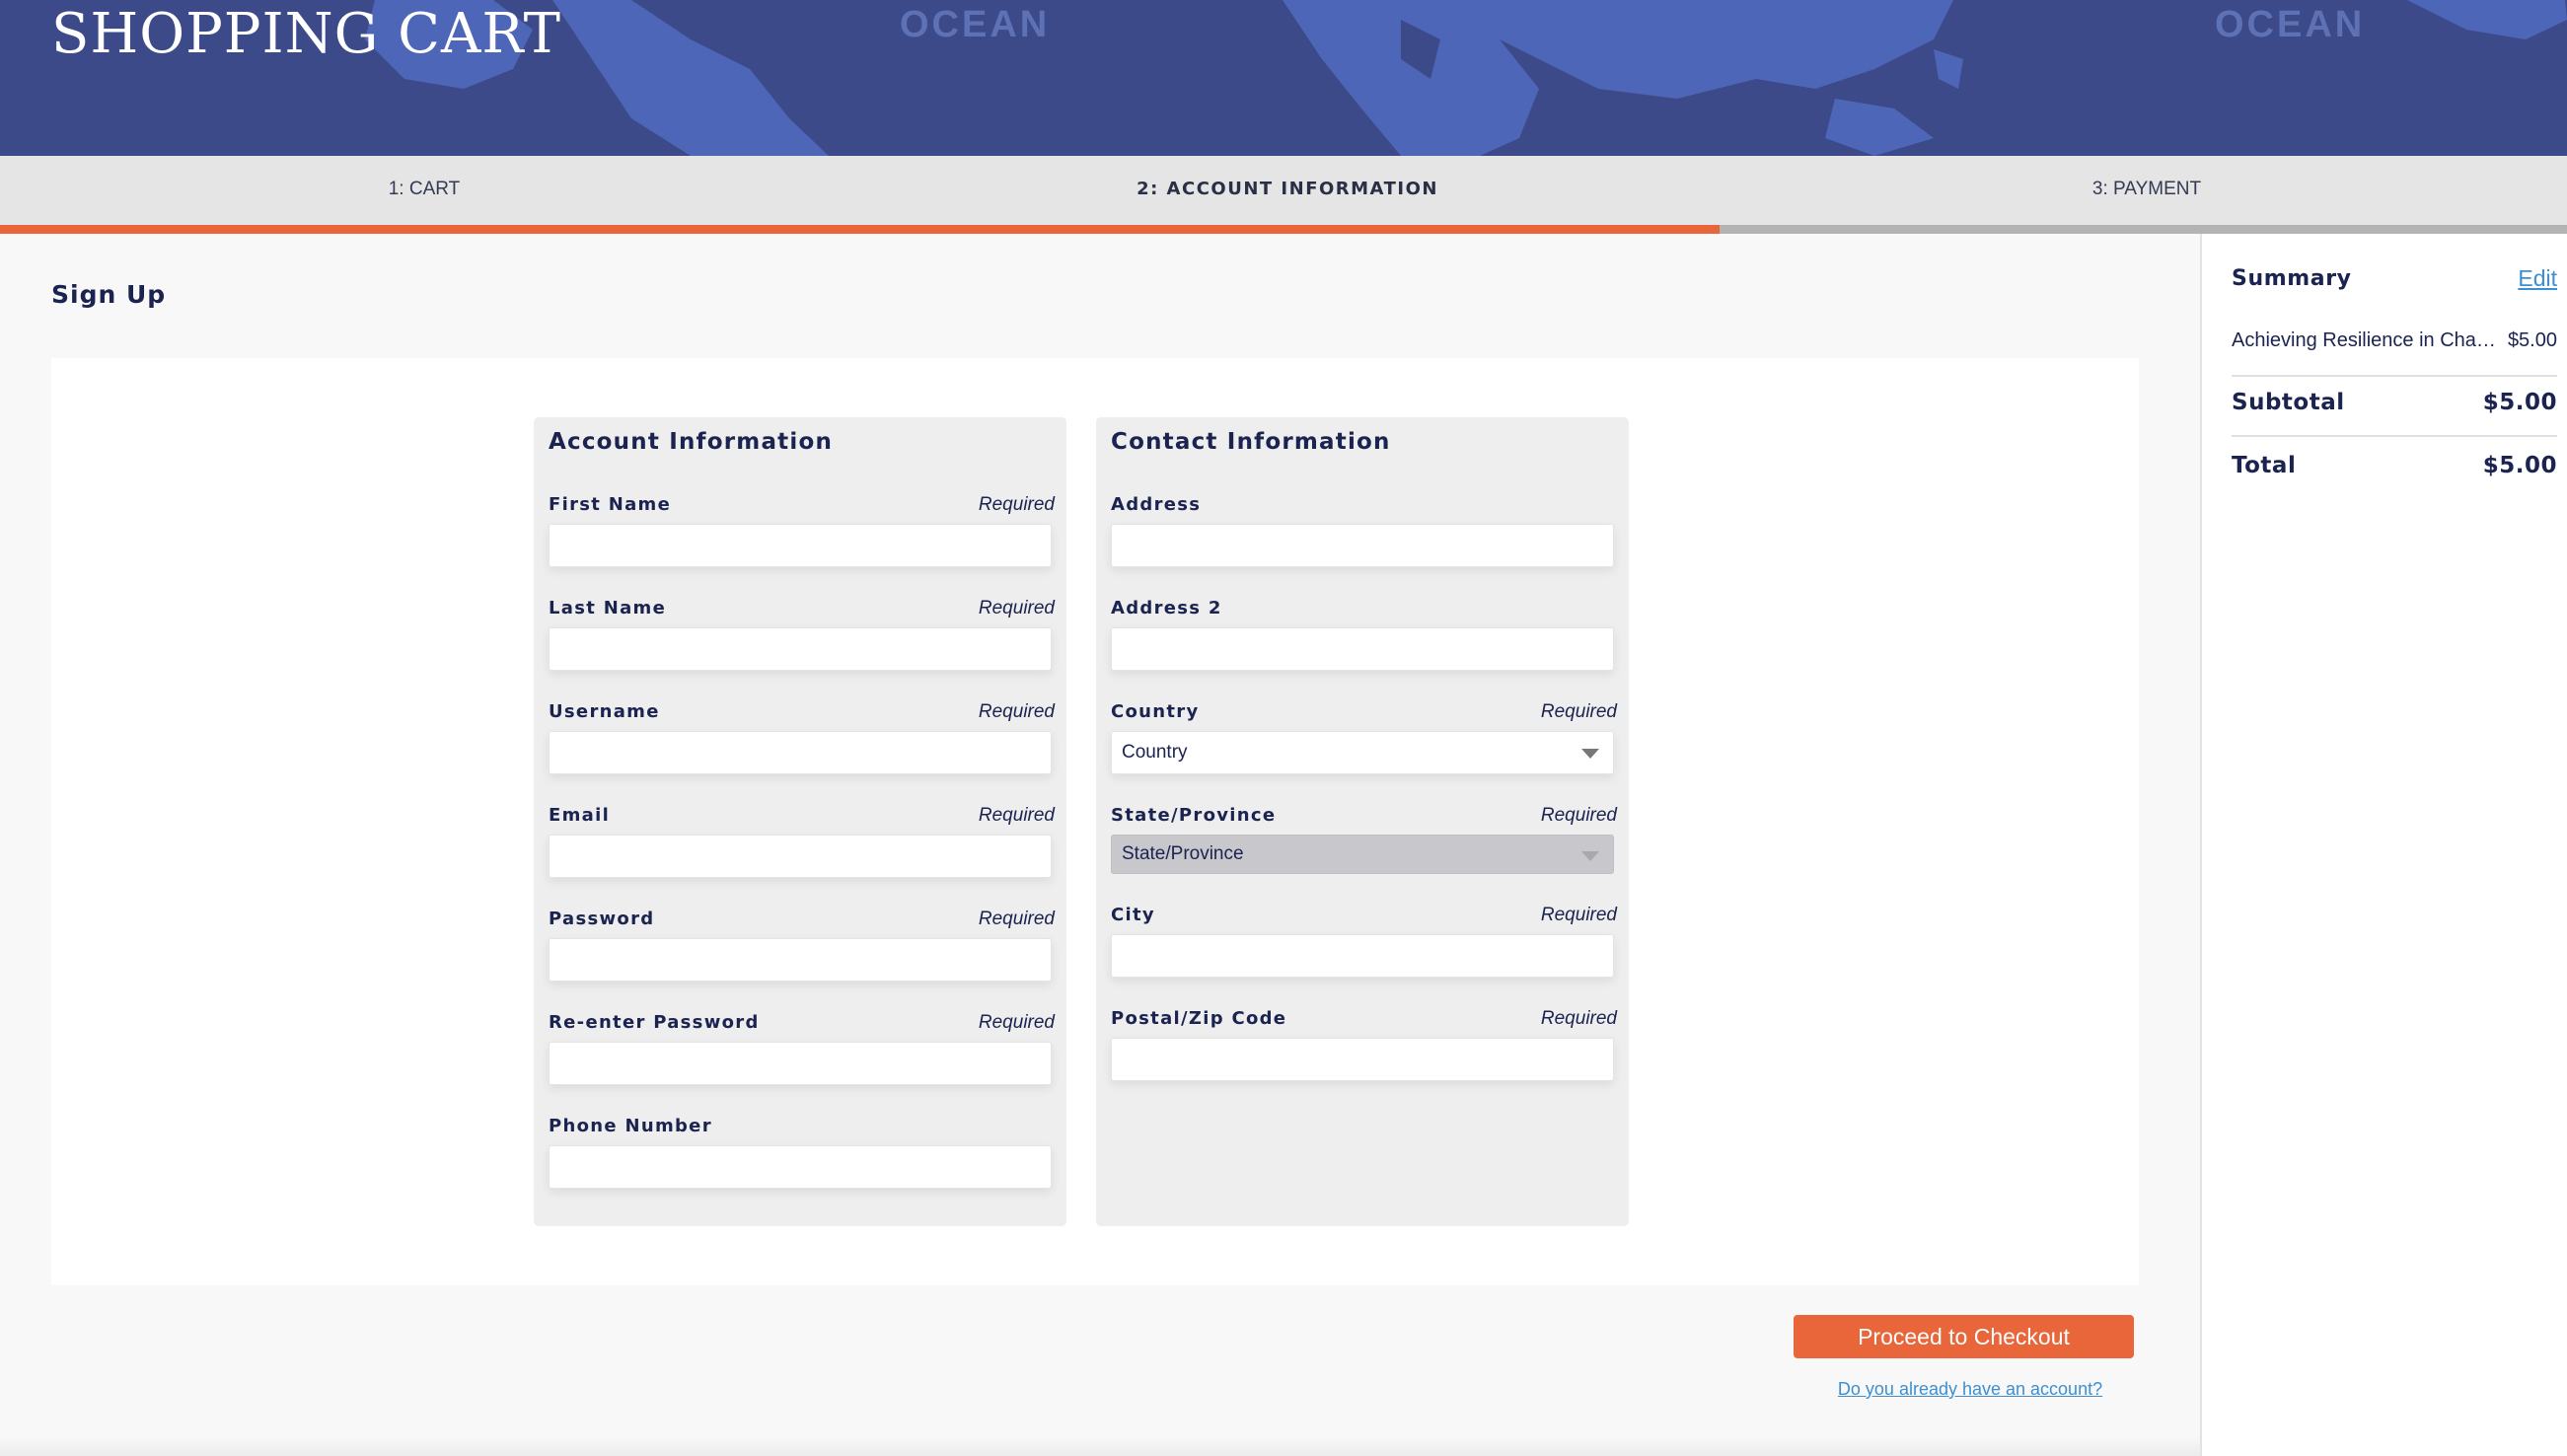 The height and width of the screenshot is (1456, 2567). Describe the element at coordinates (1964, 1336) in the screenshot. I see `proceed-to-checkout-button: Proceed to Checkout` at that location.